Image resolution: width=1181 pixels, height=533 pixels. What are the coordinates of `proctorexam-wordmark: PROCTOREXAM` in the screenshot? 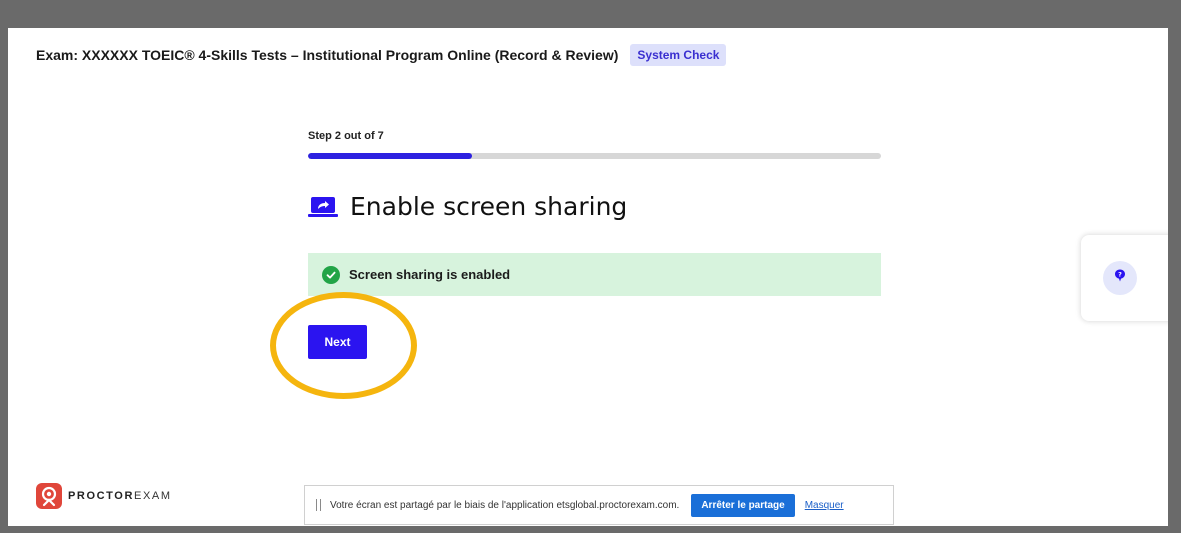 It's located at (120, 496).